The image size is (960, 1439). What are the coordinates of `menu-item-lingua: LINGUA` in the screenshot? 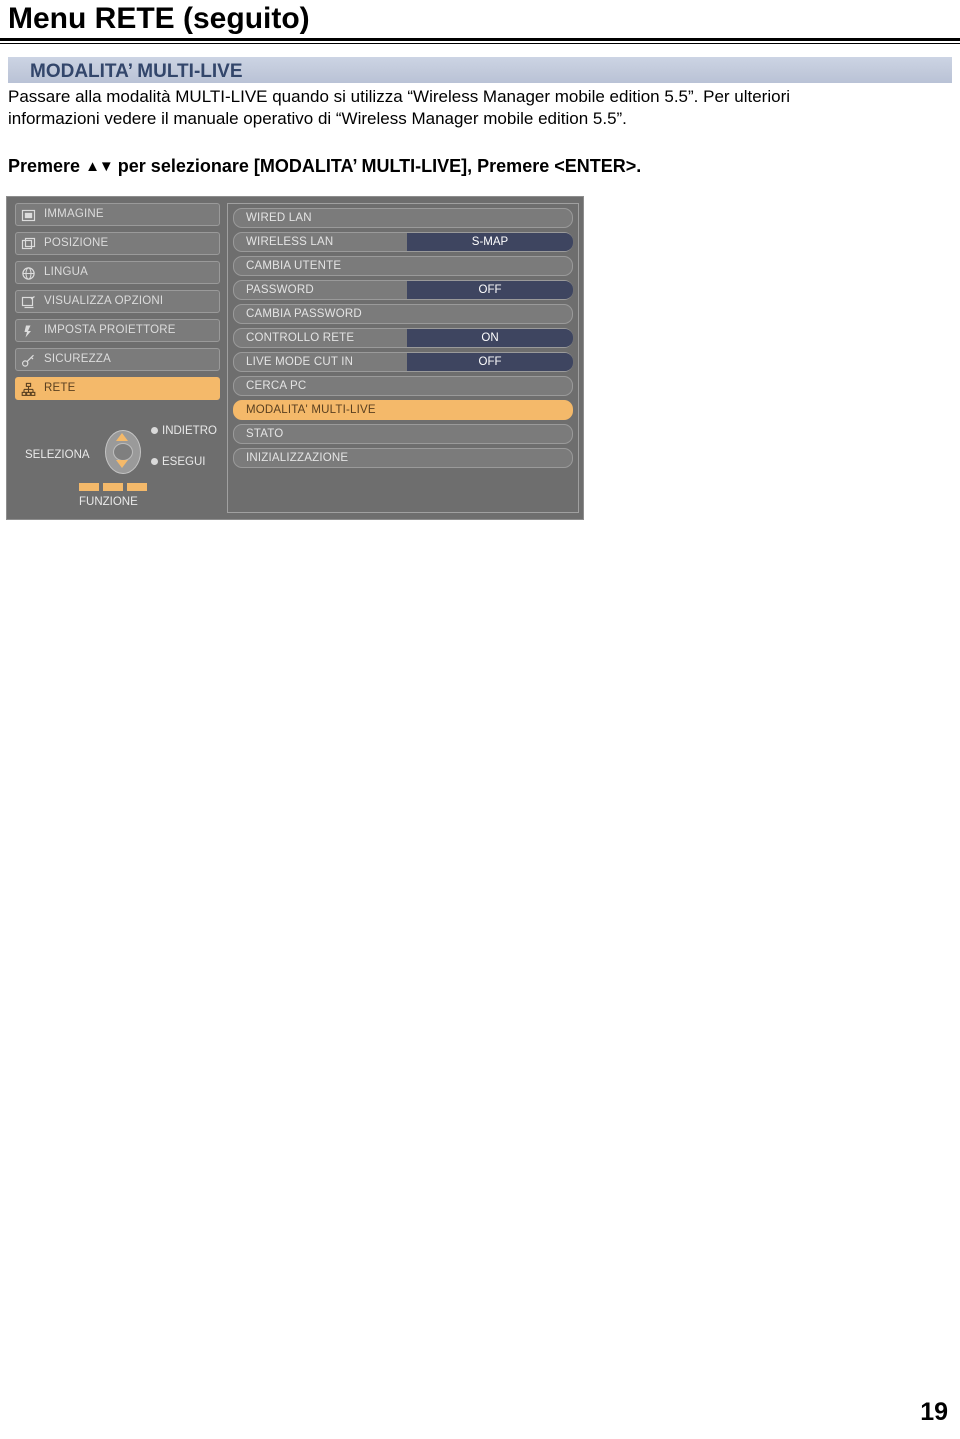 It's located at (117, 272).